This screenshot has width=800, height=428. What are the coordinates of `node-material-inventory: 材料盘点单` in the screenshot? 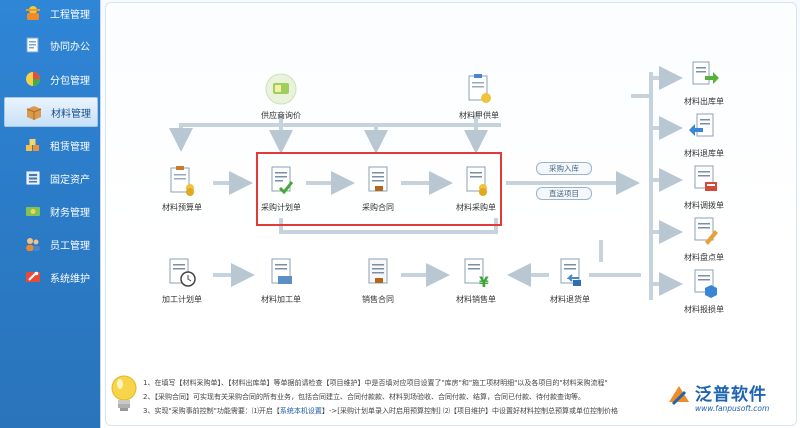 It's located at (704, 238).